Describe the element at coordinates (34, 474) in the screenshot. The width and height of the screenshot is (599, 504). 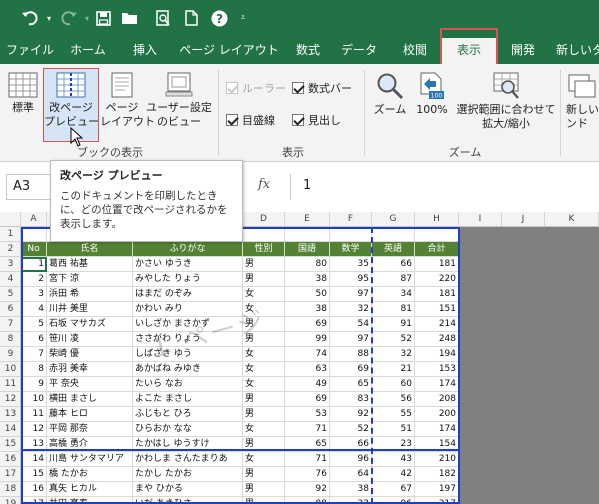
I see `table-cell: 15` at that location.